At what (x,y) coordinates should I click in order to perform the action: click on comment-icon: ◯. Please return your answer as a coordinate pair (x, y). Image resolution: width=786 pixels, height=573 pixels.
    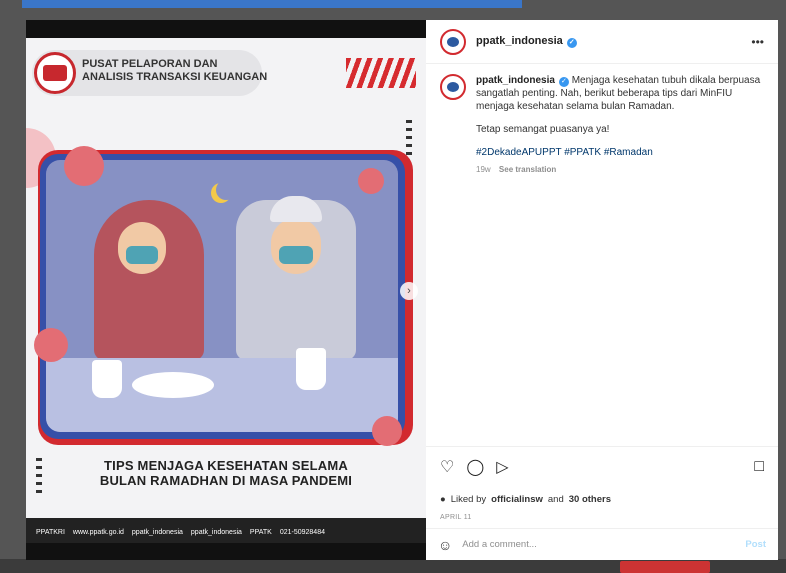
    Looking at the image, I should click on (475, 467).